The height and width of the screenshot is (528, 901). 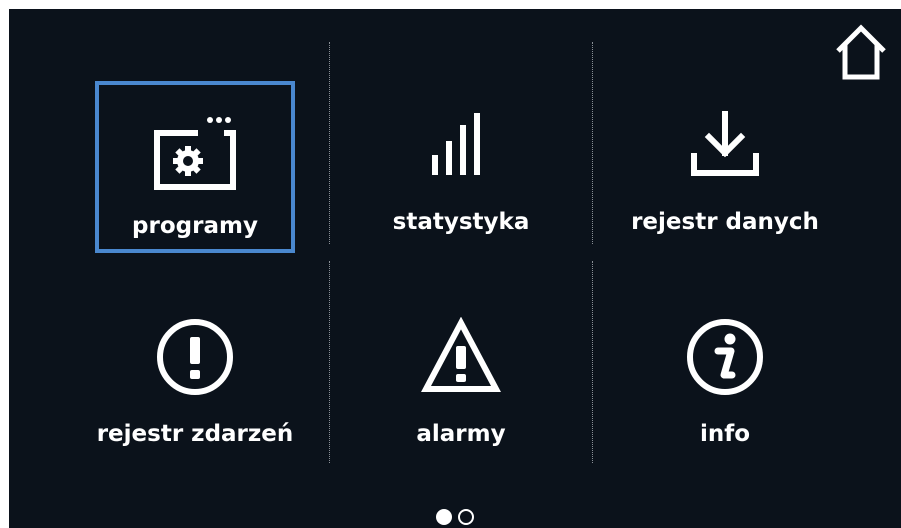 I want to click on download-icon, so click(x=725, y=146).